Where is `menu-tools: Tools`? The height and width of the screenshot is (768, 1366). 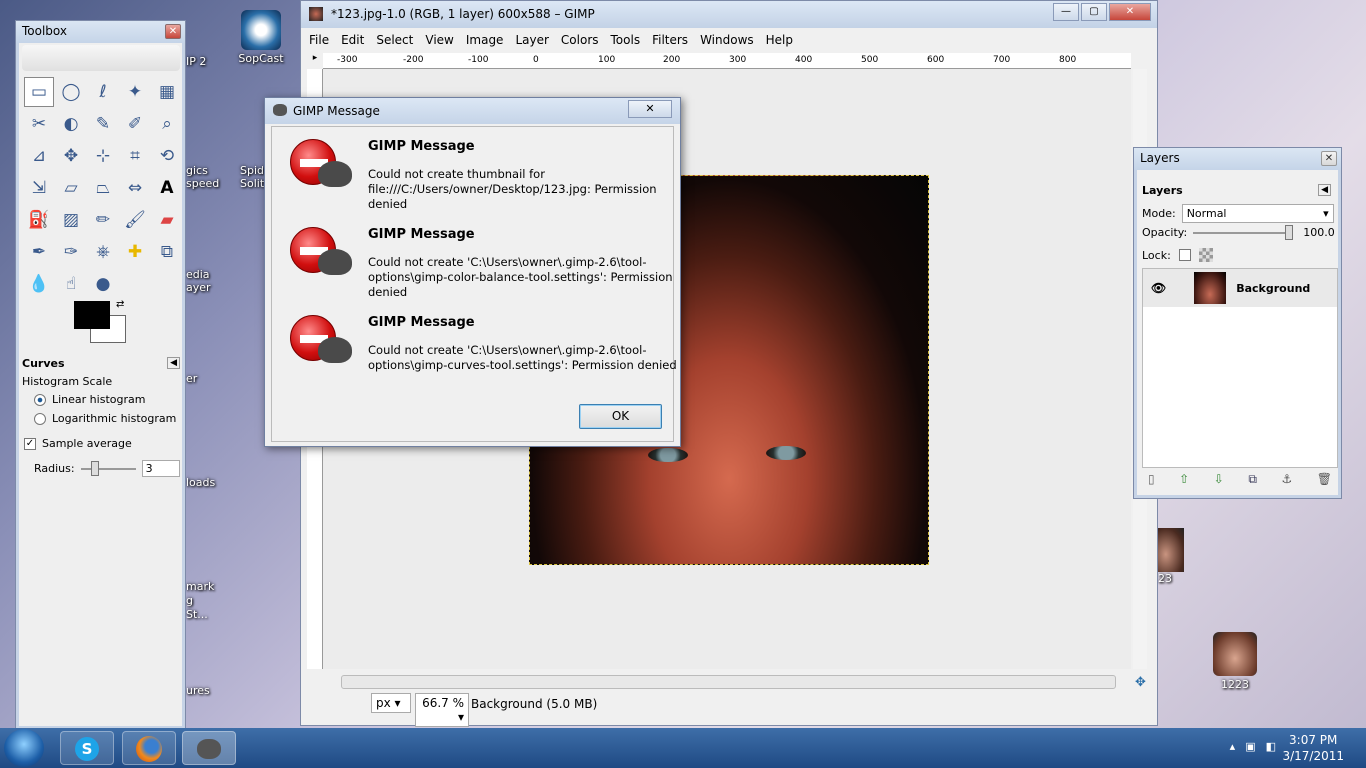
menu-tools: Tools is located at coordinates (626, 42).